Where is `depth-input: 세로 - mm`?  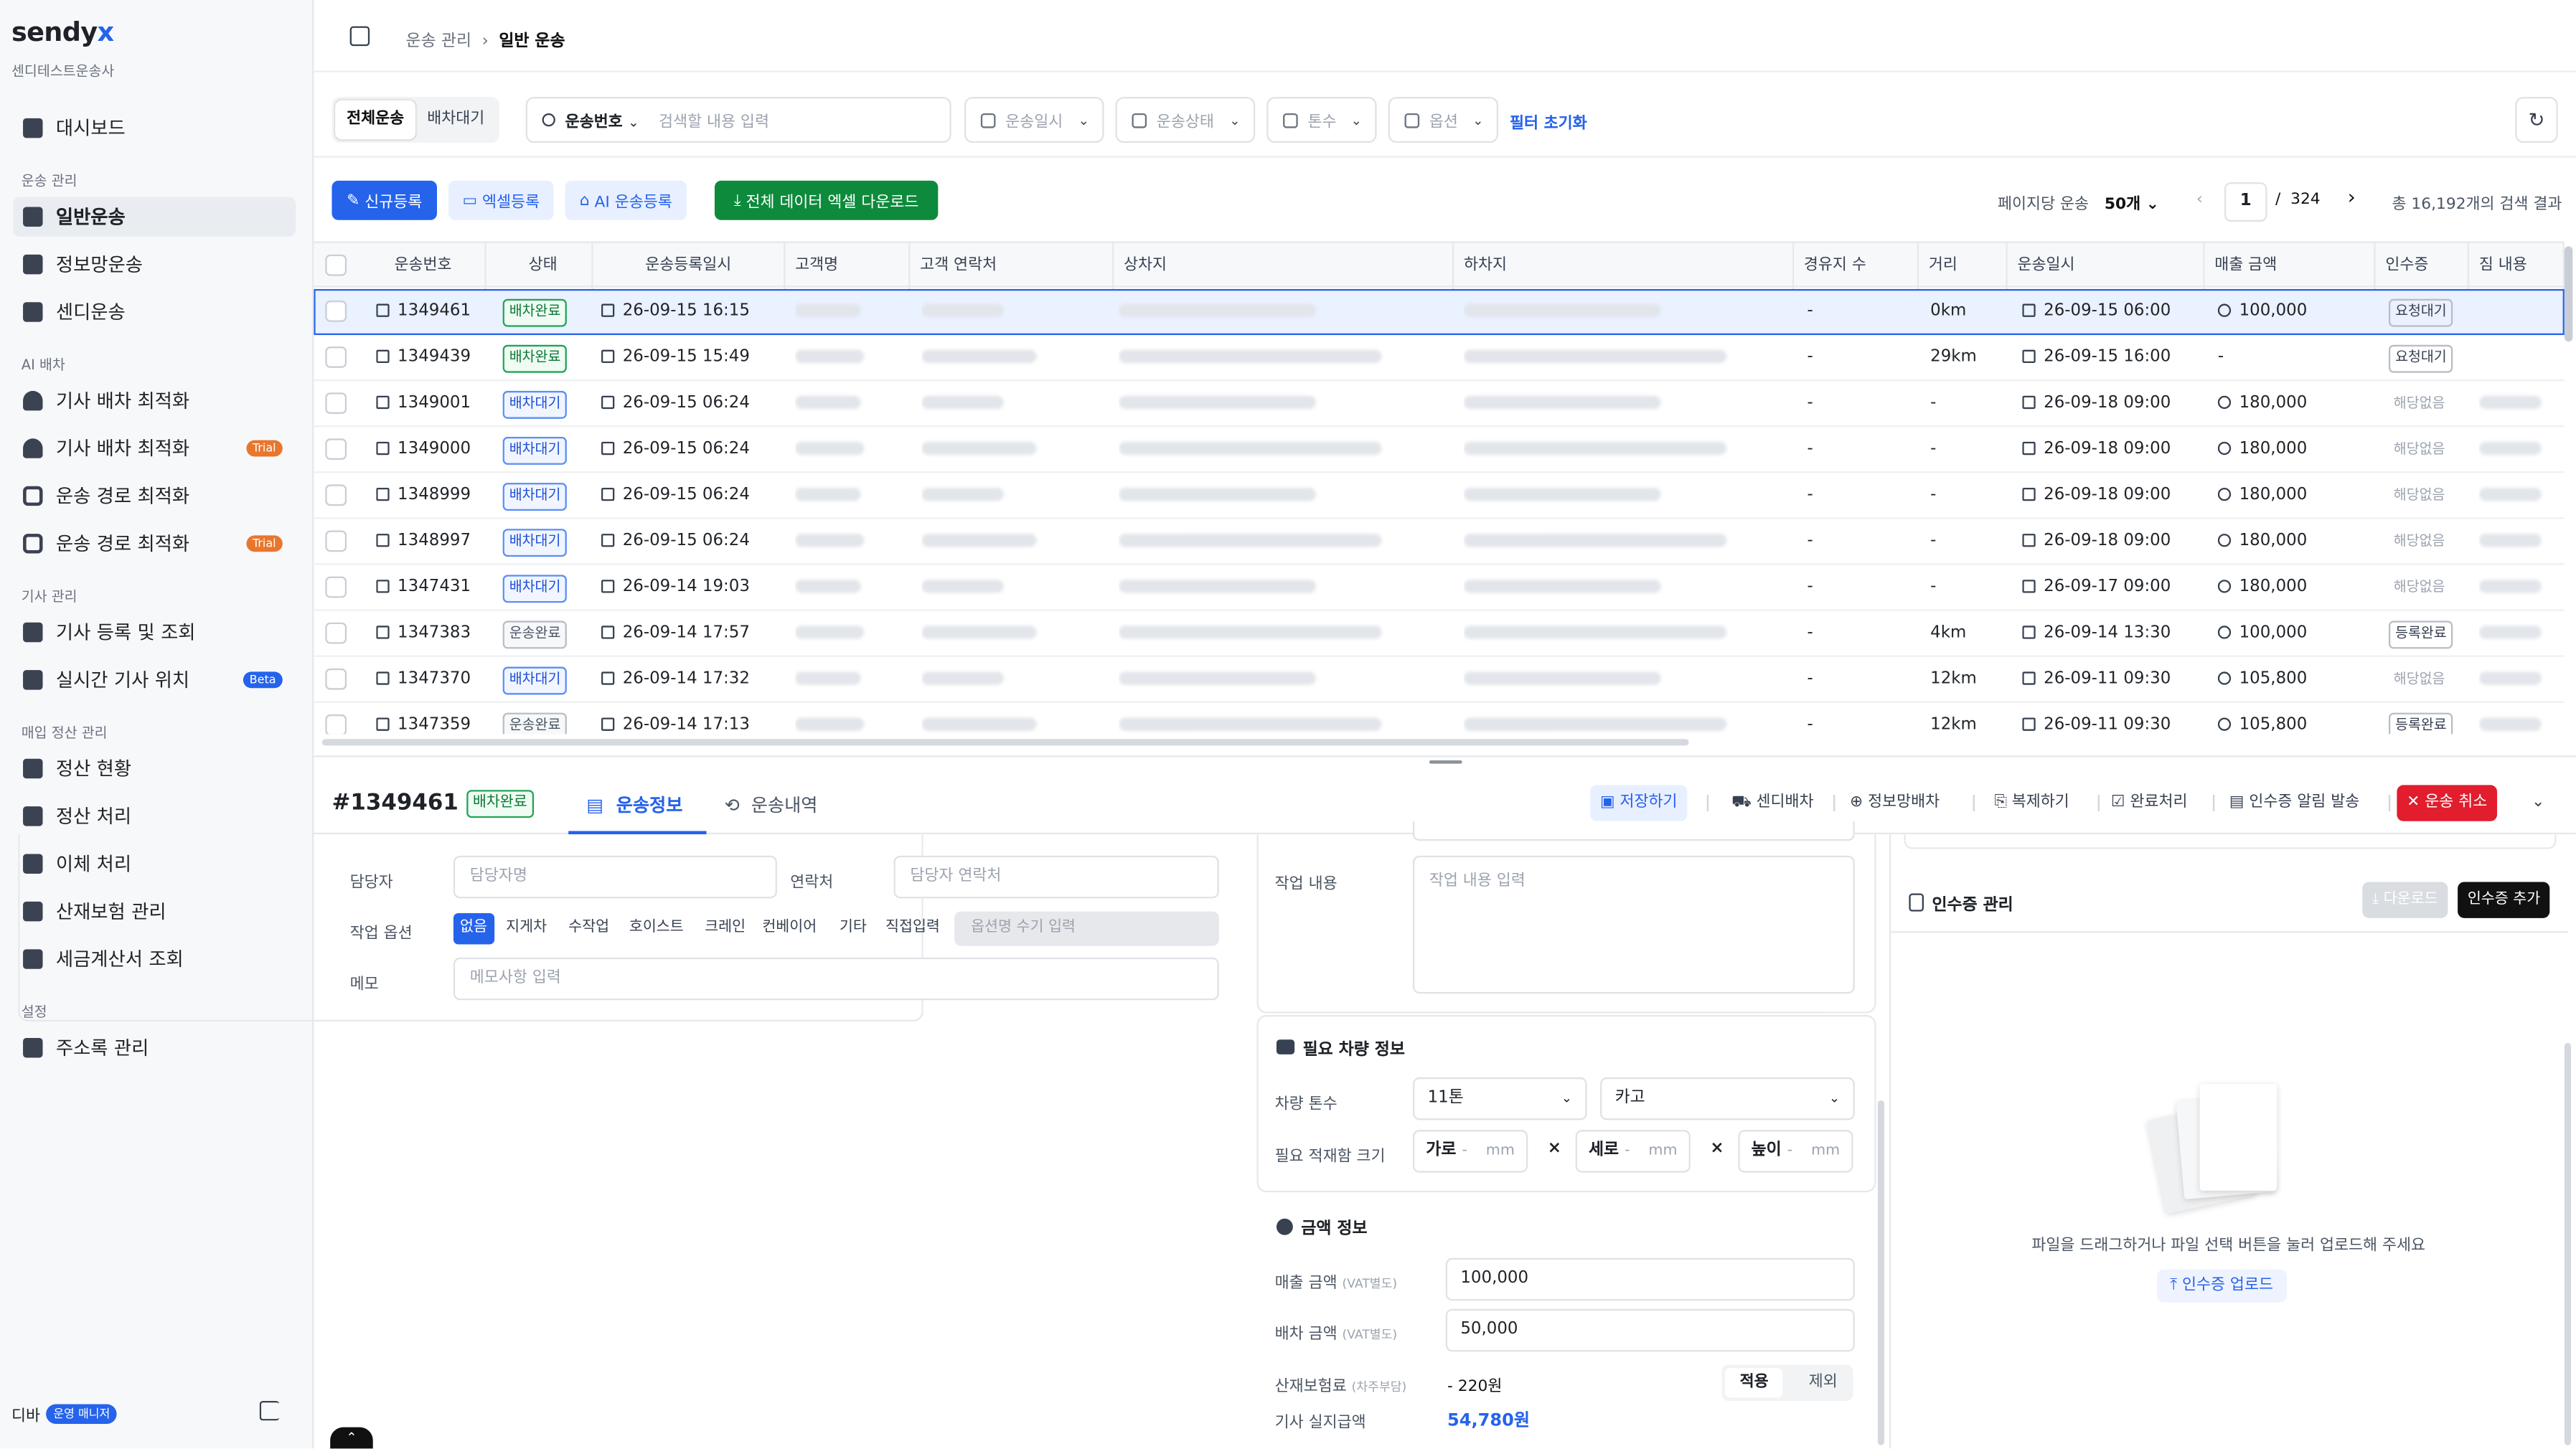
depth-input: 세로 - mm is located at coordinates (1633, 1151).